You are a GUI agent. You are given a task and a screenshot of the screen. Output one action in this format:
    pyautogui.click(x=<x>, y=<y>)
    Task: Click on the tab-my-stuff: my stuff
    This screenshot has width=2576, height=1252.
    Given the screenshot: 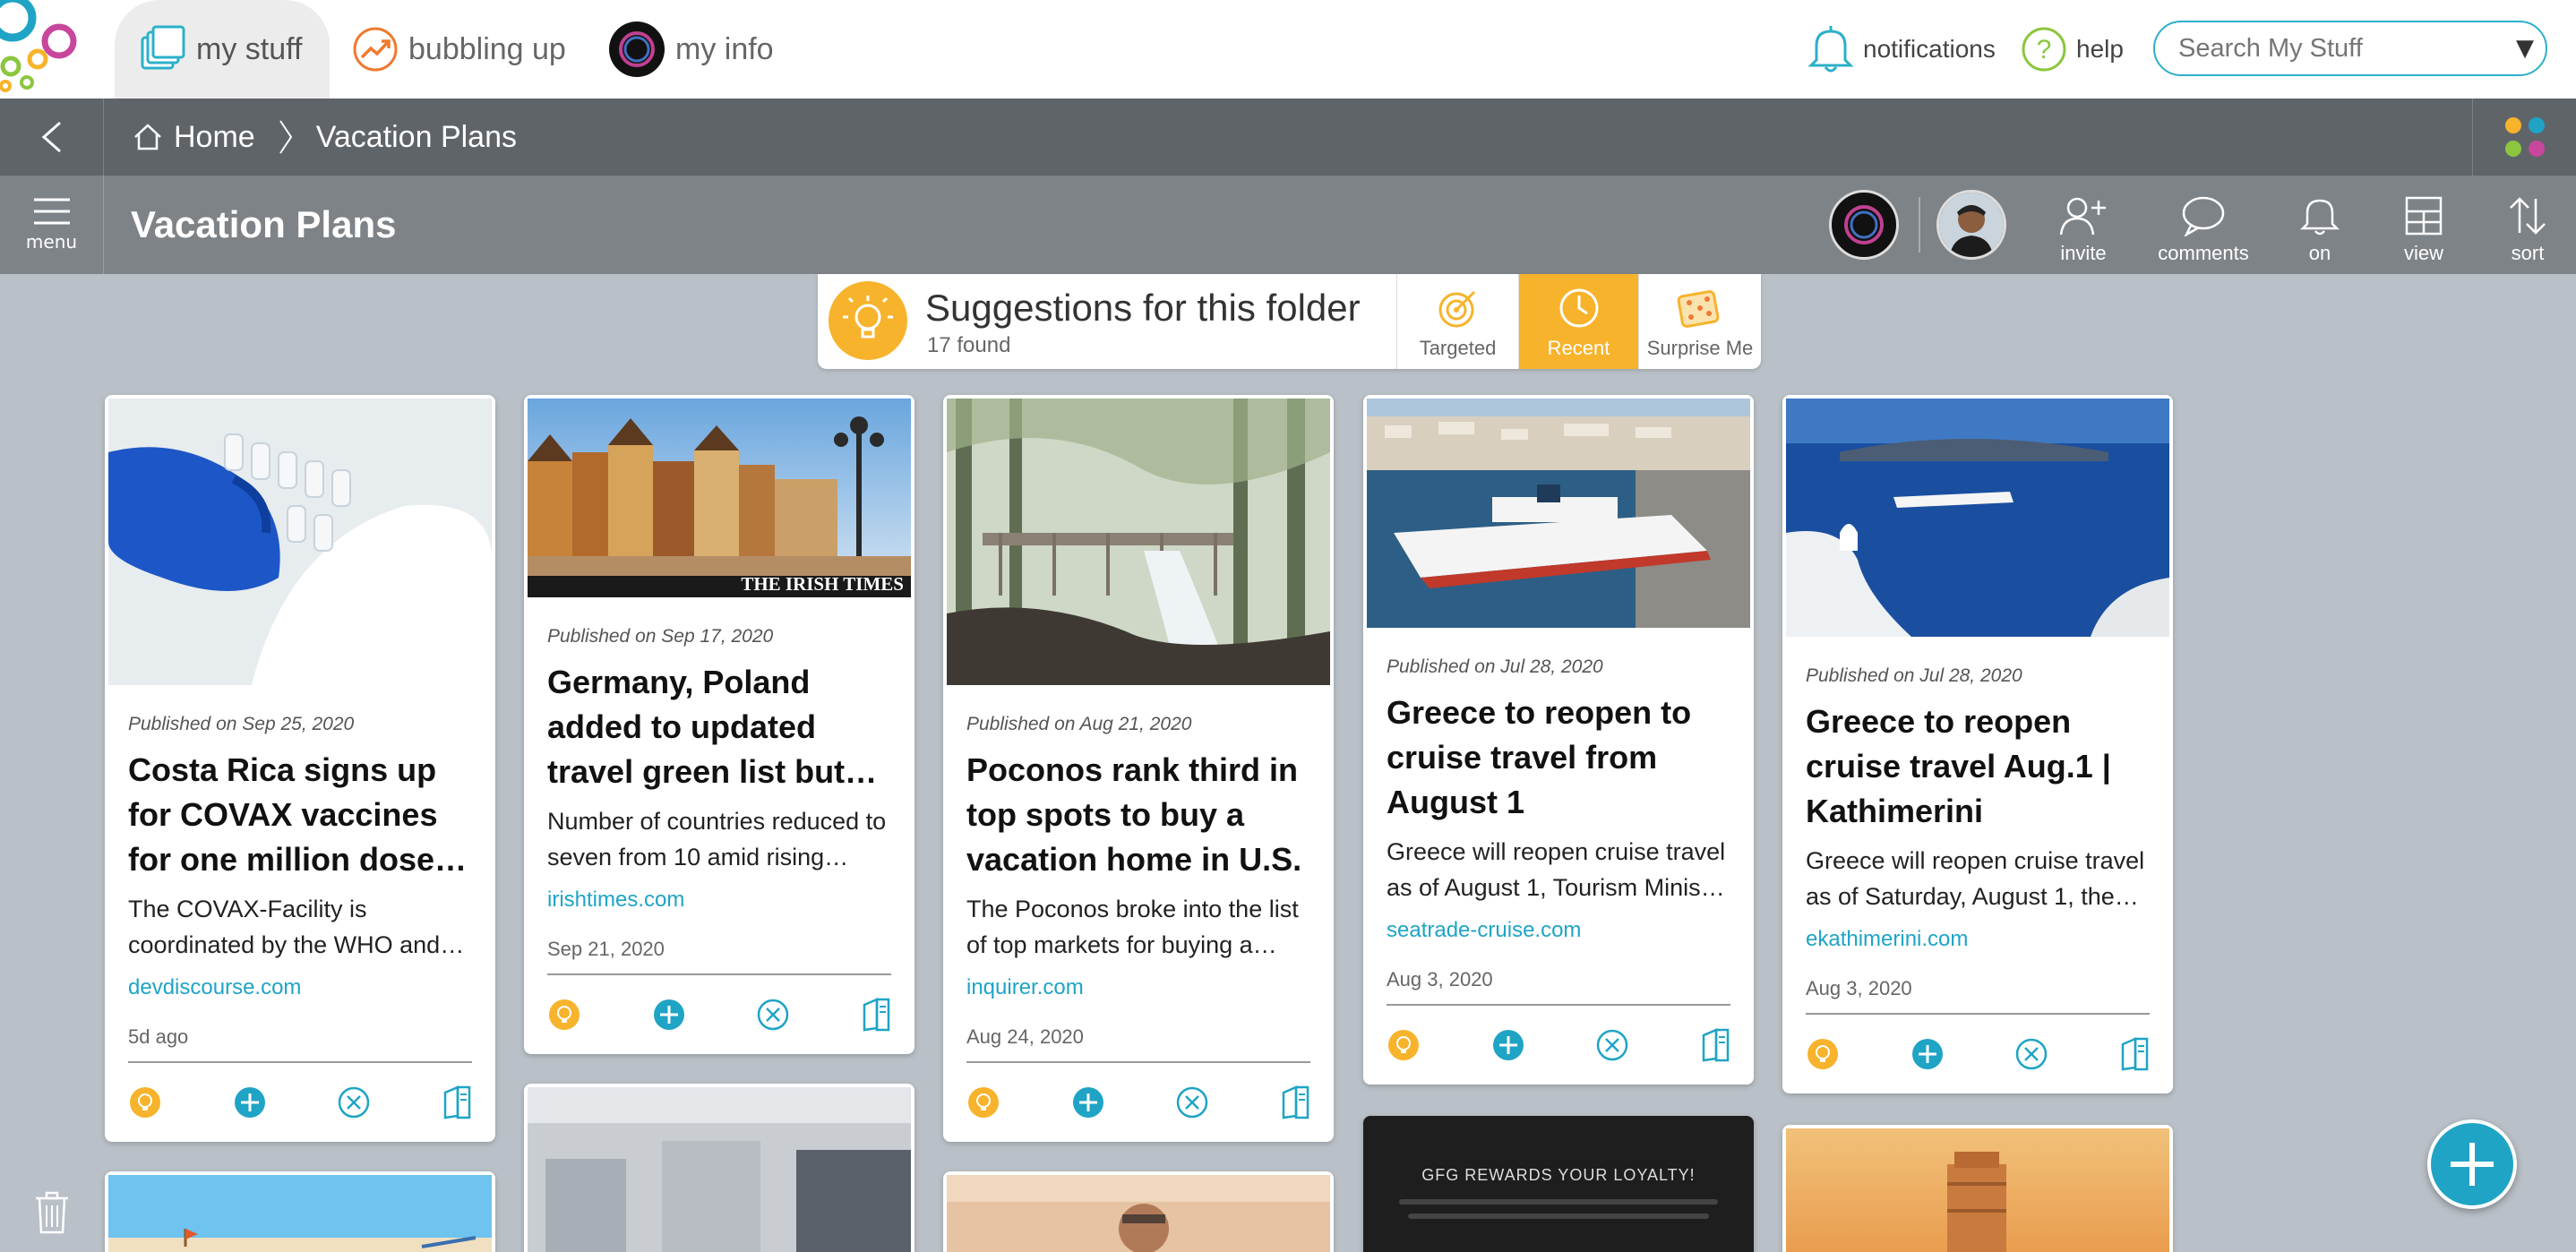 What is the action you would take?
    pyautogui.click(x=220, y=49)
    